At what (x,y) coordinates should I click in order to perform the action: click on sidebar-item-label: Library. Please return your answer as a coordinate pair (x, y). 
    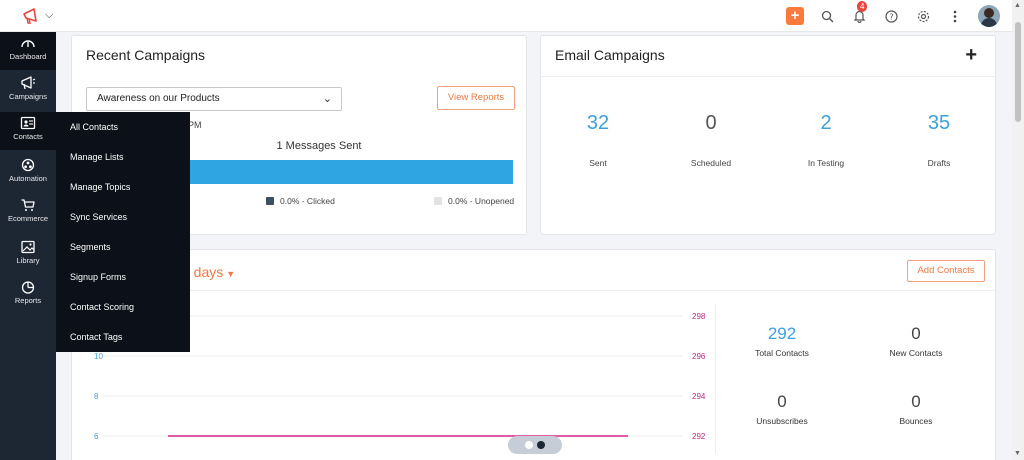
    Looking at the image, I should click on (28, 260).